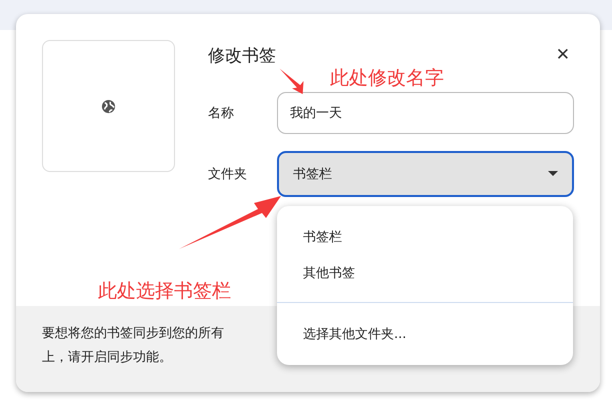  I want to click on menu-item: 书签栏, so click(425, 237).